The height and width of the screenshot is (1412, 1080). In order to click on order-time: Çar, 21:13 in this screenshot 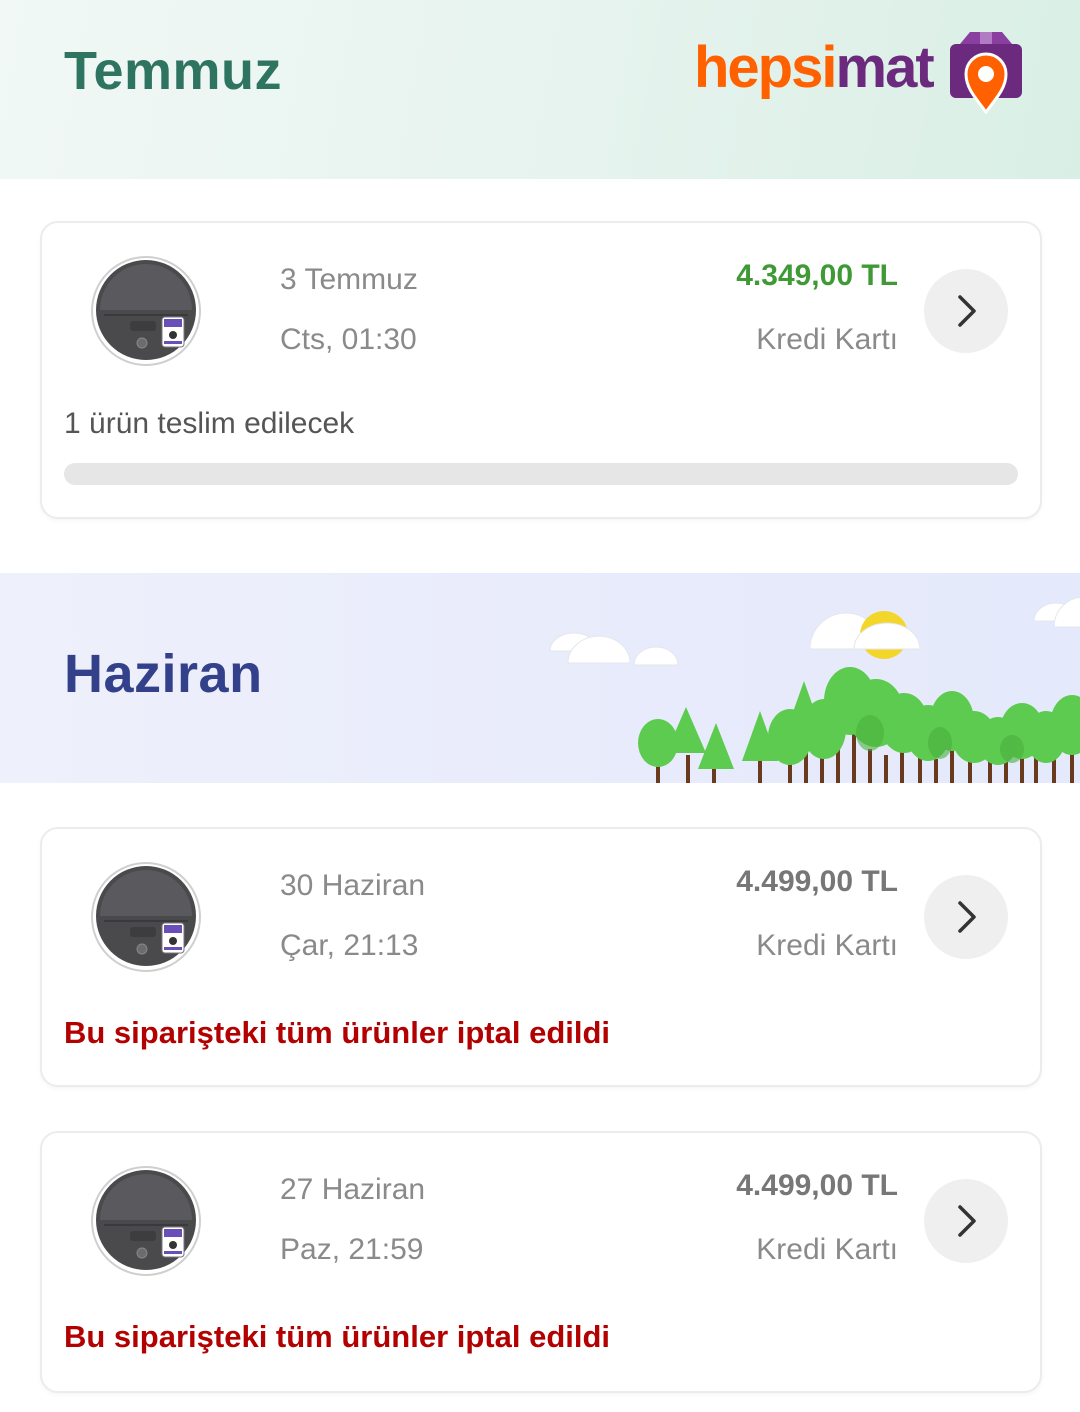, I will do `click(349, 945)`.